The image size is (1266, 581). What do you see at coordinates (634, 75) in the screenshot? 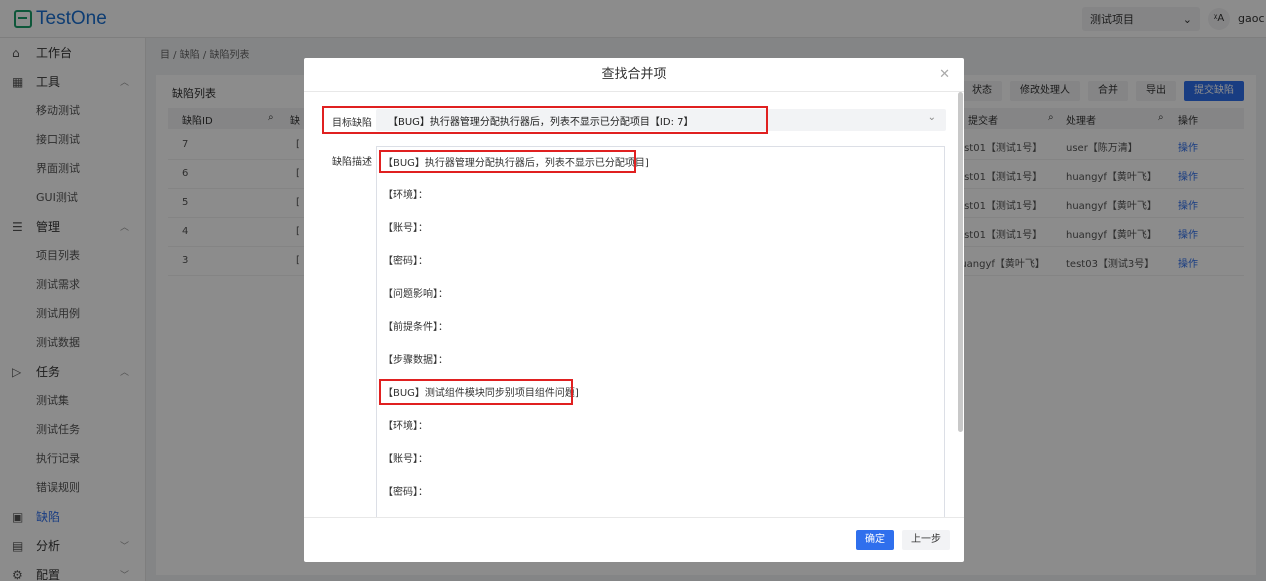
I see `dialog-title: 查找合并项` at bounding box center [634, 75].